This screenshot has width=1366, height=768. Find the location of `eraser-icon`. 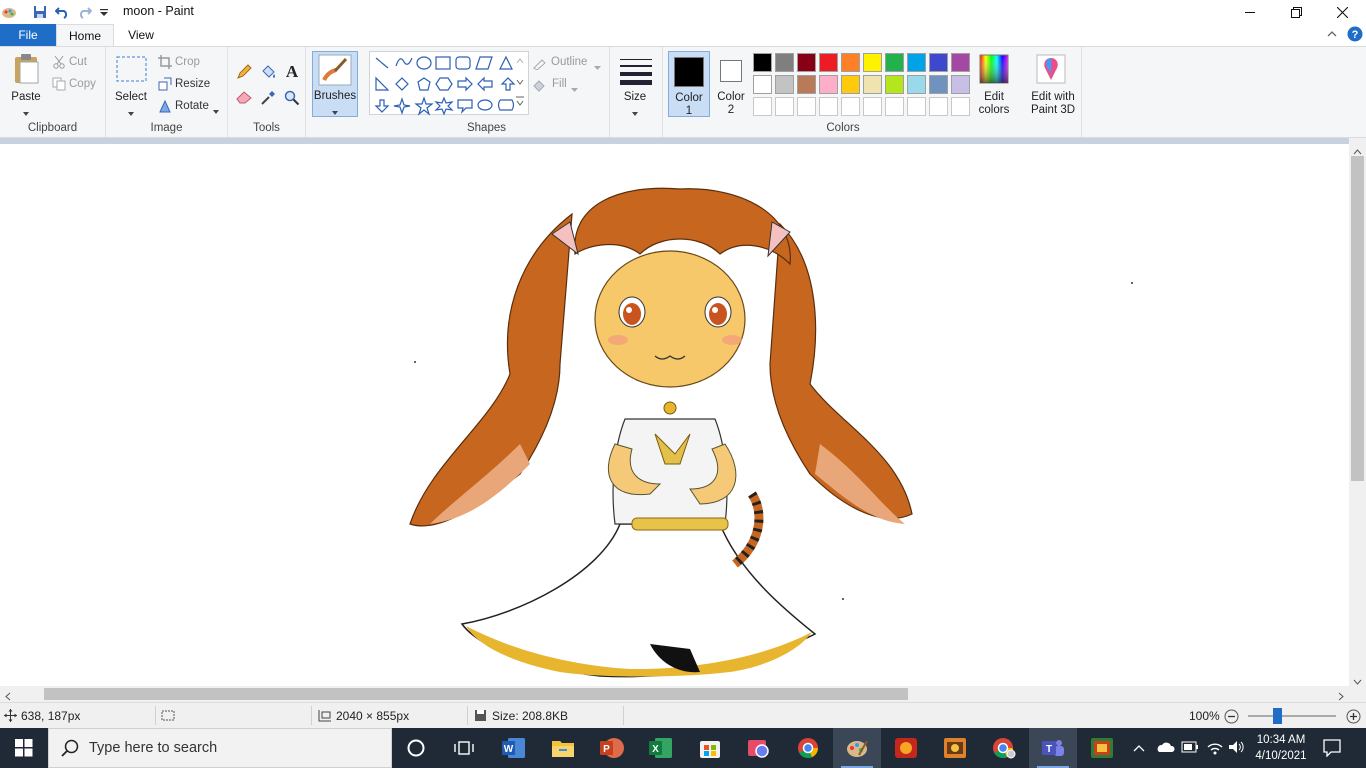

eraser-icon is located at coordinates (244, 98).